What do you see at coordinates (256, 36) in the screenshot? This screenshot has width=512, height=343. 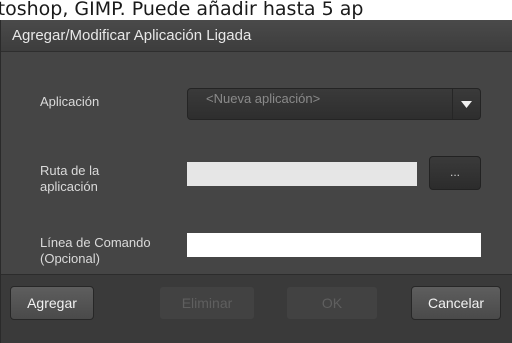 I see `dialog-titlebar: Agregar/Modificar Aplicación Ligada` at bounding box center [256, 36].